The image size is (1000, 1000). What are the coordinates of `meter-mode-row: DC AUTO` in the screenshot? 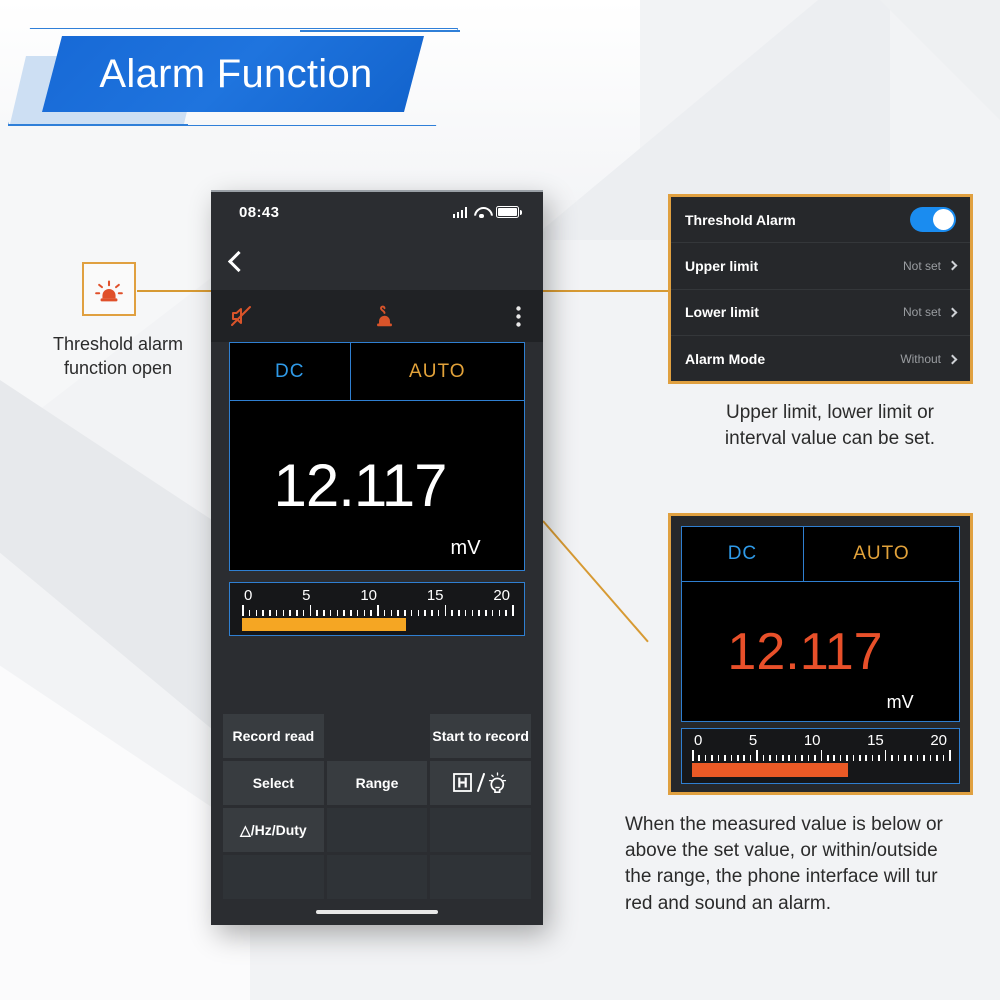 It's located at (377, 371).